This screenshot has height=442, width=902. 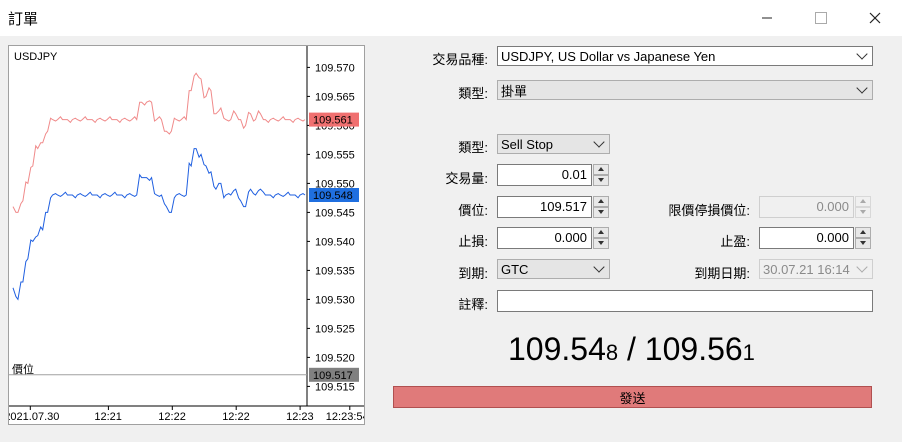 I want to click on symbol-label: 交易品種:, so click(x=460, y=59).